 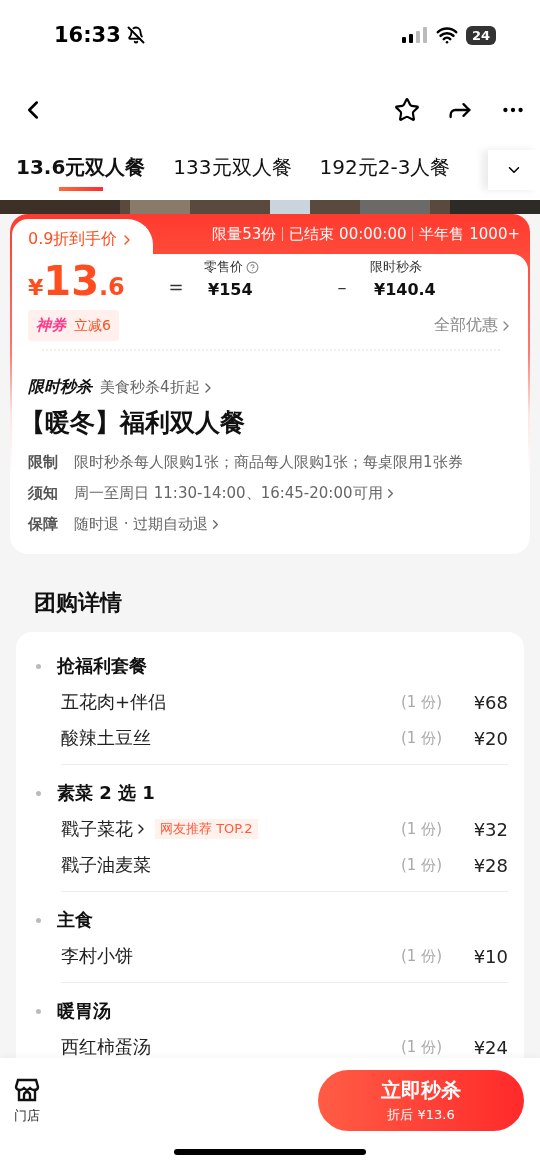 I want to click on buy-now-button: 立即秒杀 折后 ¥13.6, so click(x=421, y=1100).